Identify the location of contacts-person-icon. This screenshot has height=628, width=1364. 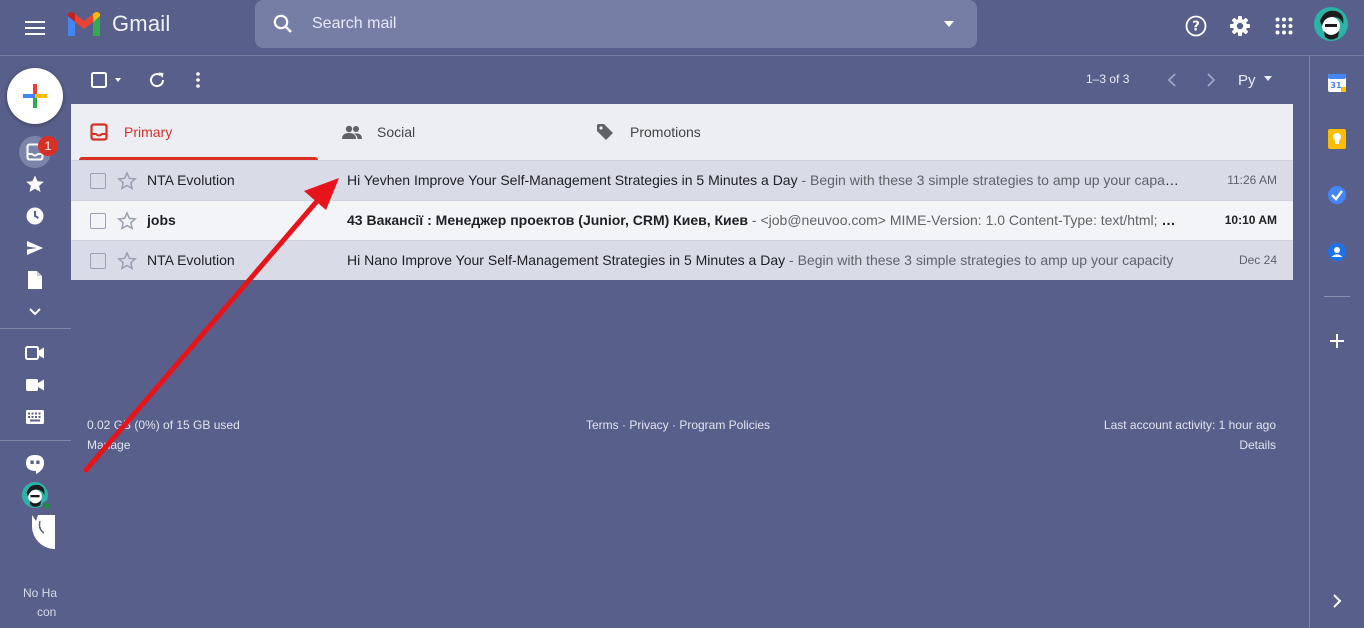
(1337, 252).